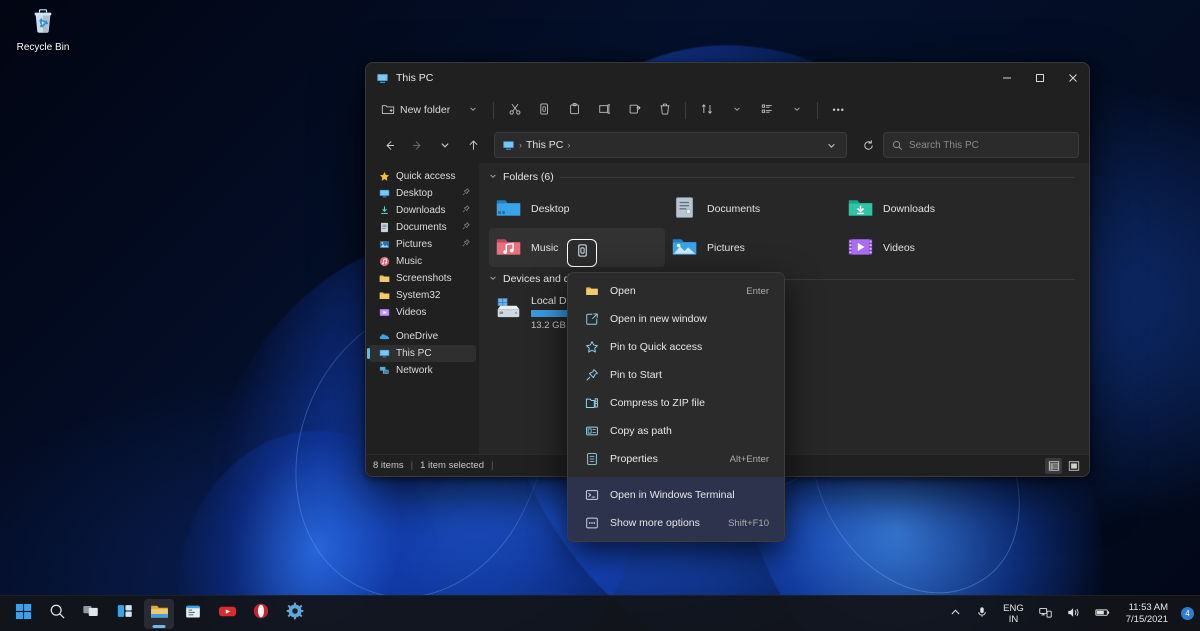  I want to click on youtube-button, so click(227, 614).